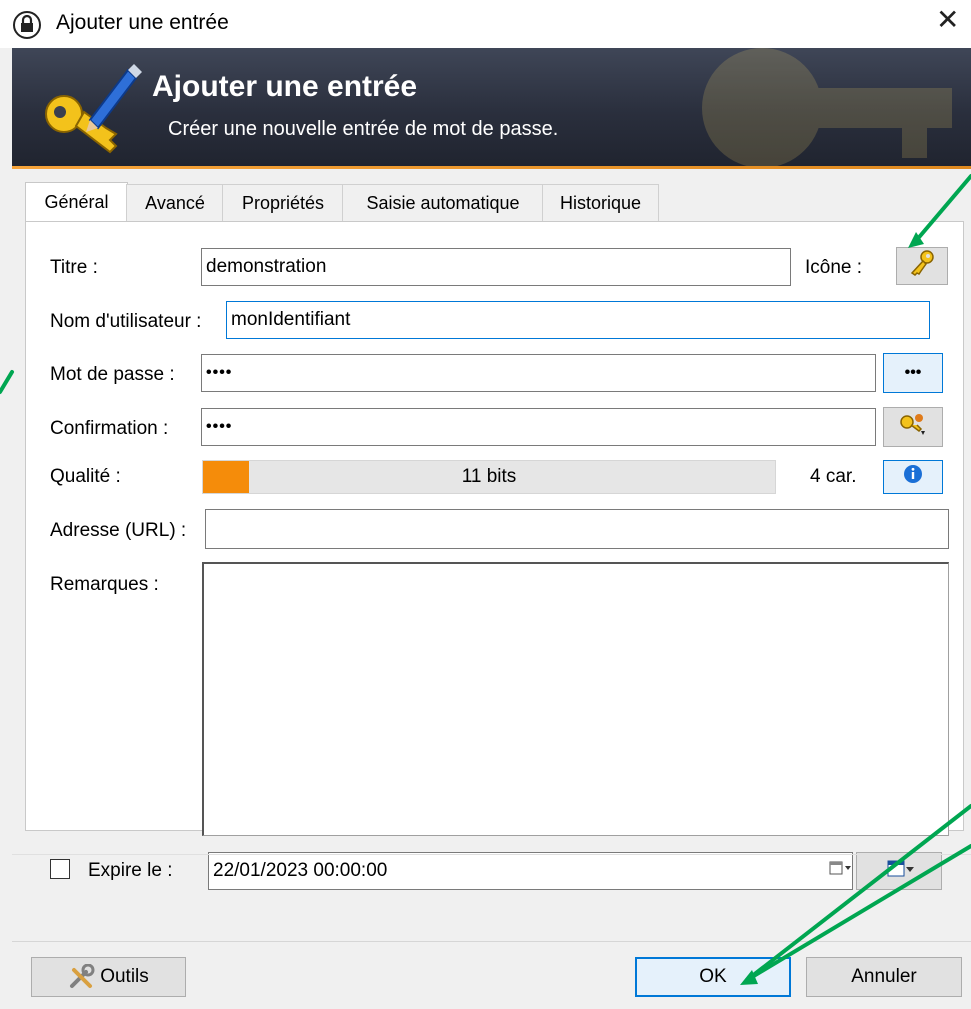  What do you see at coordinates (76, 201) in the screenshot?
I see `tab-general: Général` at bounding box center [76, 201].